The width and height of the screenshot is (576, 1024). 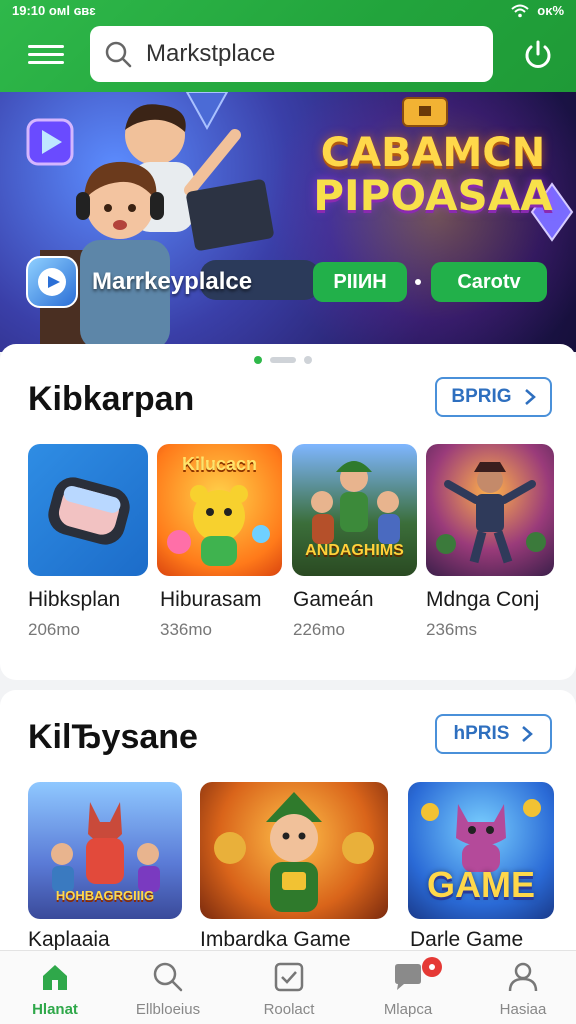 I want to click on nav-item-profile: Hasiaa, so click(x=522, y=987).